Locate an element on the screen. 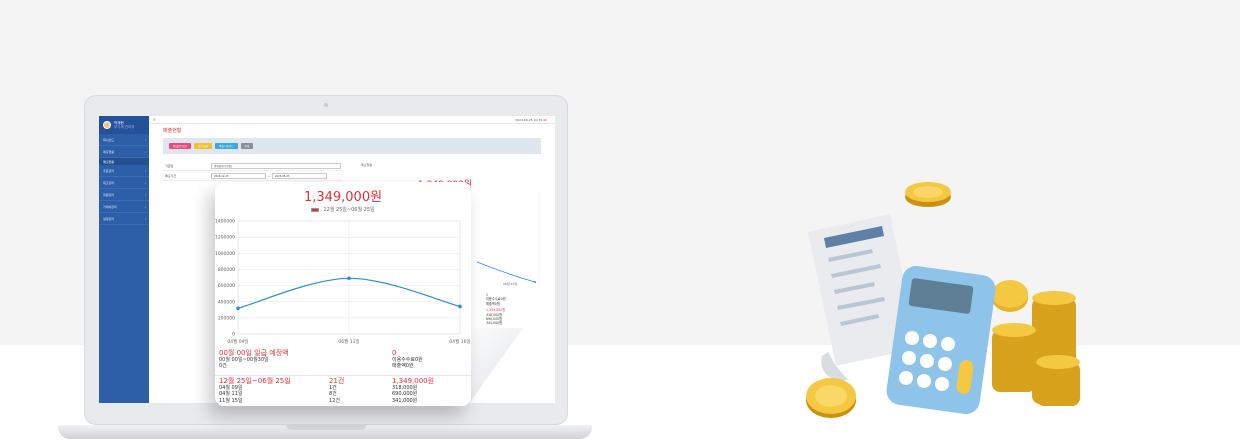 Image resolution: width=1240 pixels, height=443 pixels. period-amount: 1,349,000원 is located at coordinates (413, 381).